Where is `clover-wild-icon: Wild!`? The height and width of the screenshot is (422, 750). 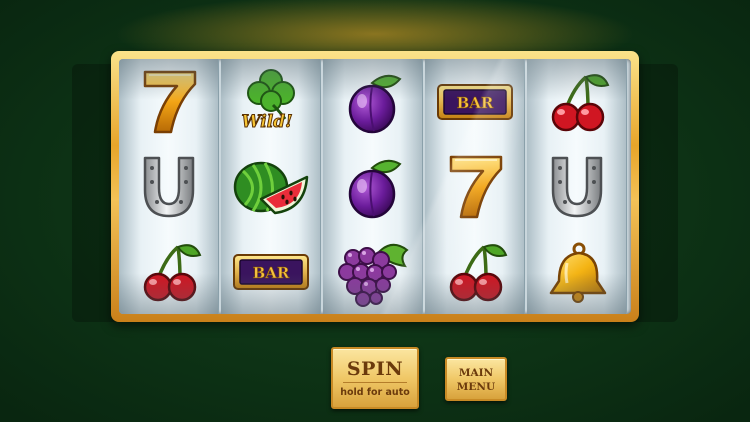
clover-wild-icon: Wild! is located at coordinates (271, 101).